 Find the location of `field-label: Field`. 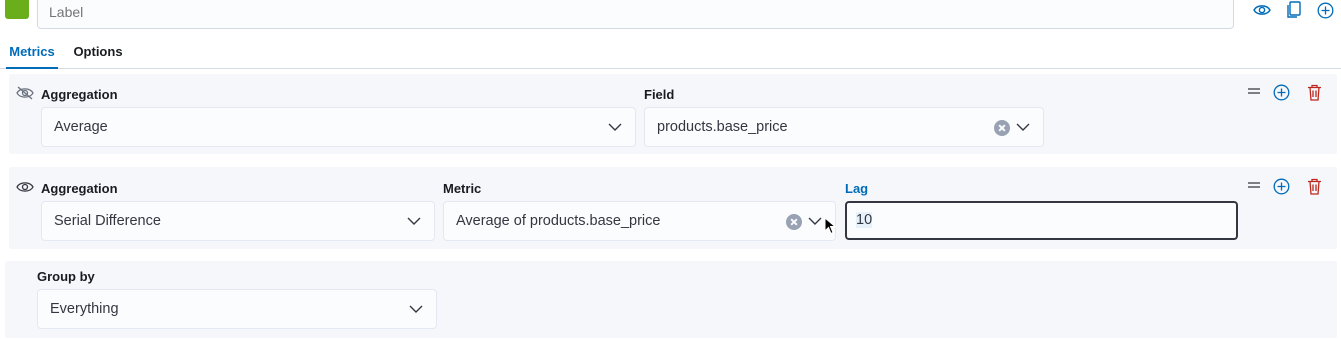

field-label: Field is located at coordinates (659, 94).